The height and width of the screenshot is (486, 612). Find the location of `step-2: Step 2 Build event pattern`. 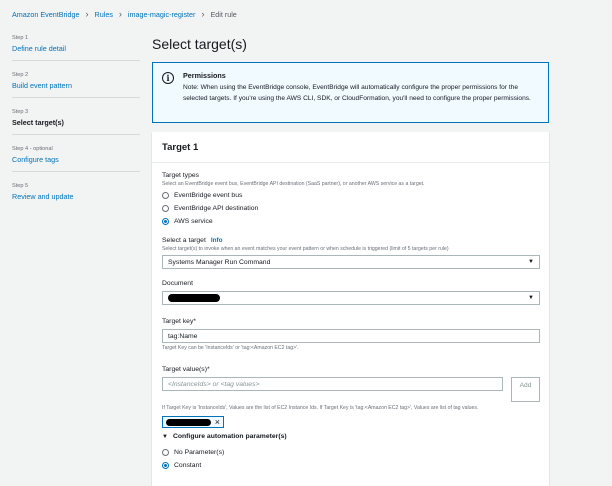

step-2: Step 2 Build event pattern is located at coordinates (76, 83).